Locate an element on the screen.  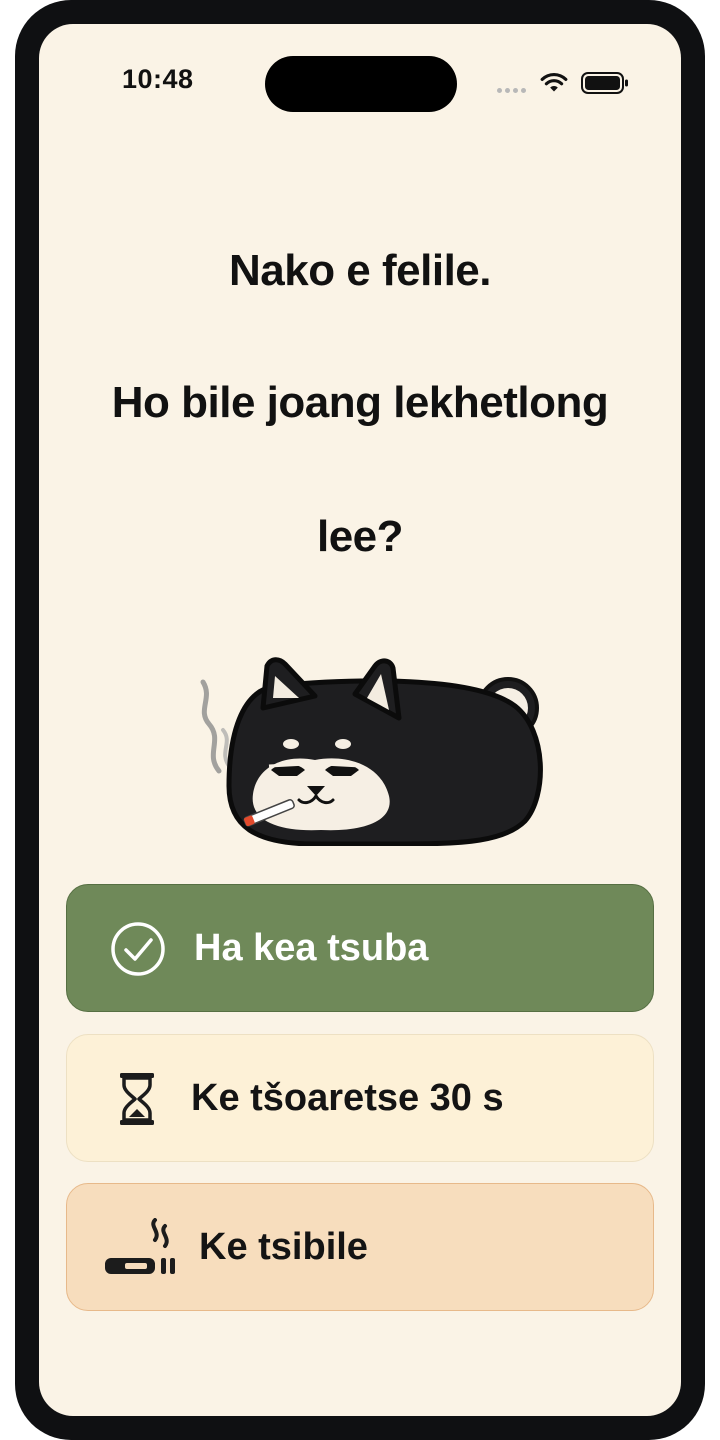
hourglass-icon is located at coordinates (137, 1099).